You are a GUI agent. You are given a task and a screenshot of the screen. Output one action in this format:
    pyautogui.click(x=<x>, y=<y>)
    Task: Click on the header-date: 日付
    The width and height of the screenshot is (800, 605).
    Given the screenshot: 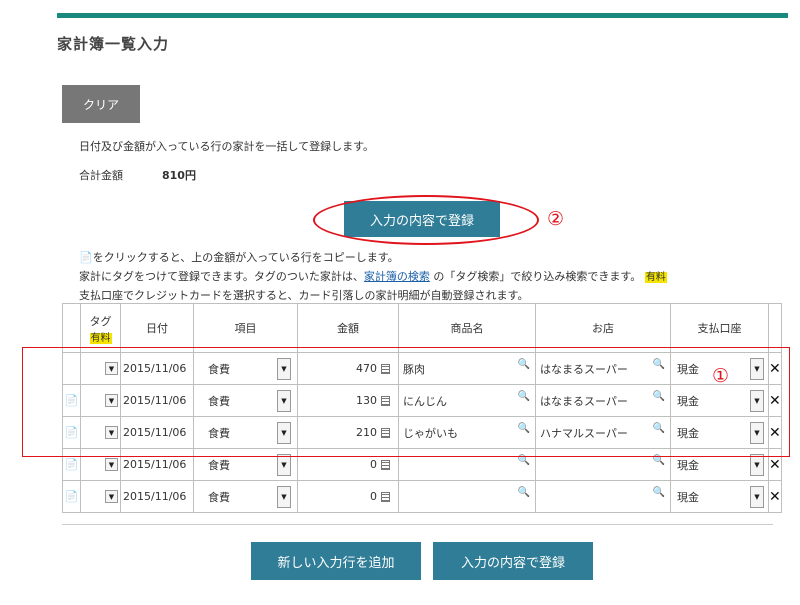 What is the action you would take?
    pyautogui.click(x=157, y=328)
    